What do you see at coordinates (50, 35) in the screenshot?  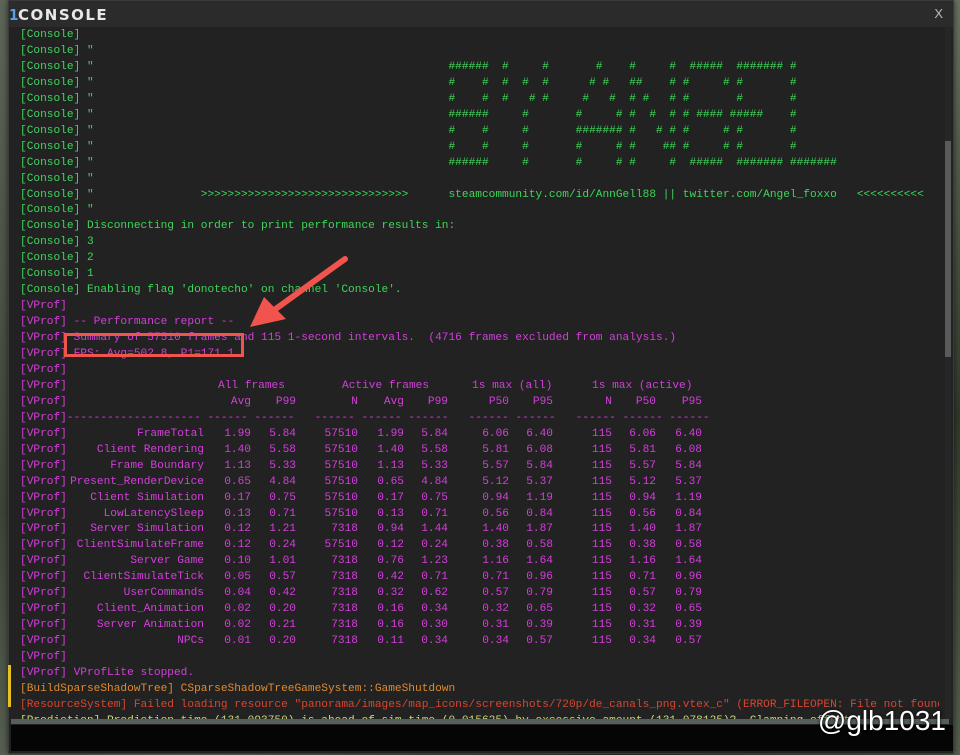 I see `log-line: [Console]` at bounding box center [50, 35].